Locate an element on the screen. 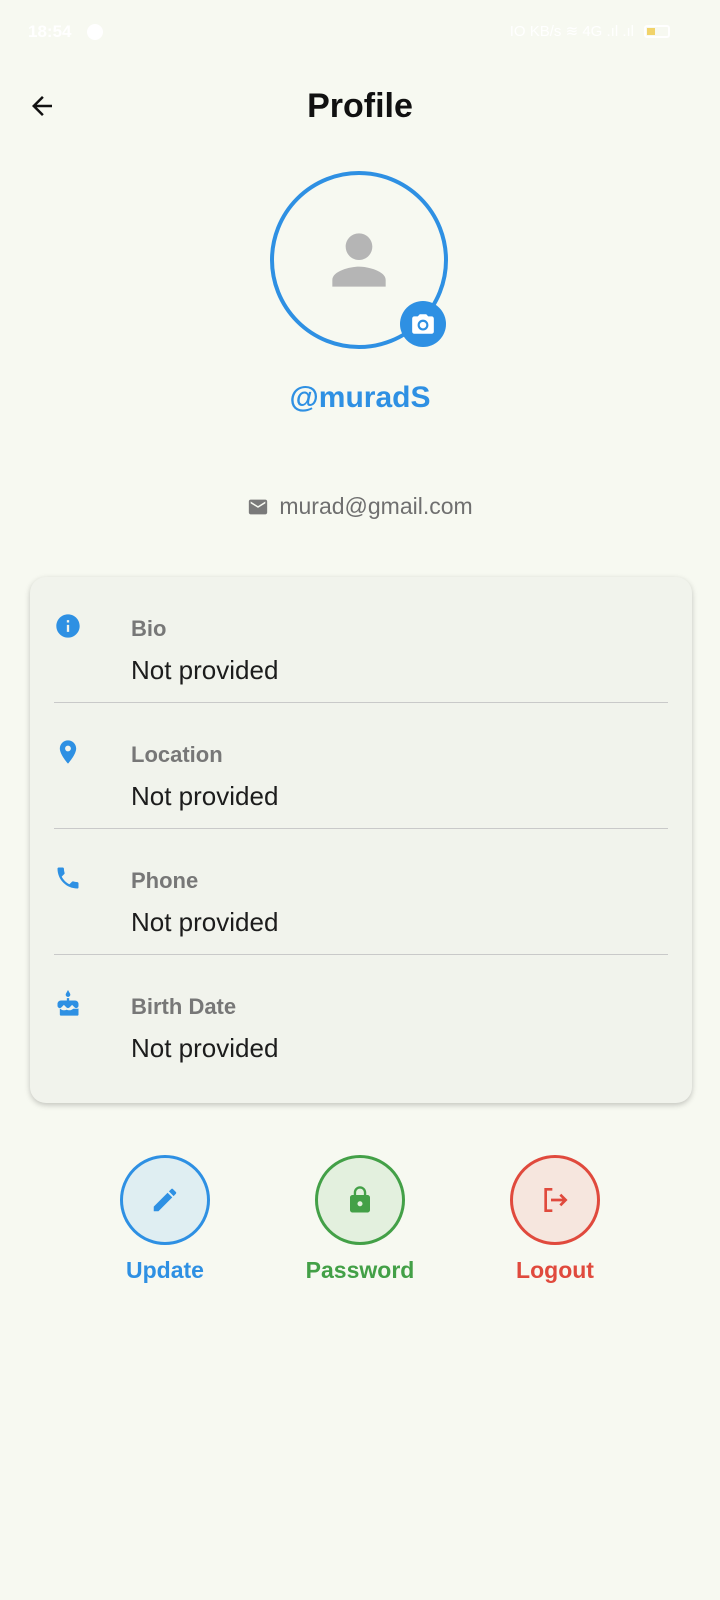 The width and height of the screenshot is (720, 1600). cake-icon is located at coordinates (68, 1004).